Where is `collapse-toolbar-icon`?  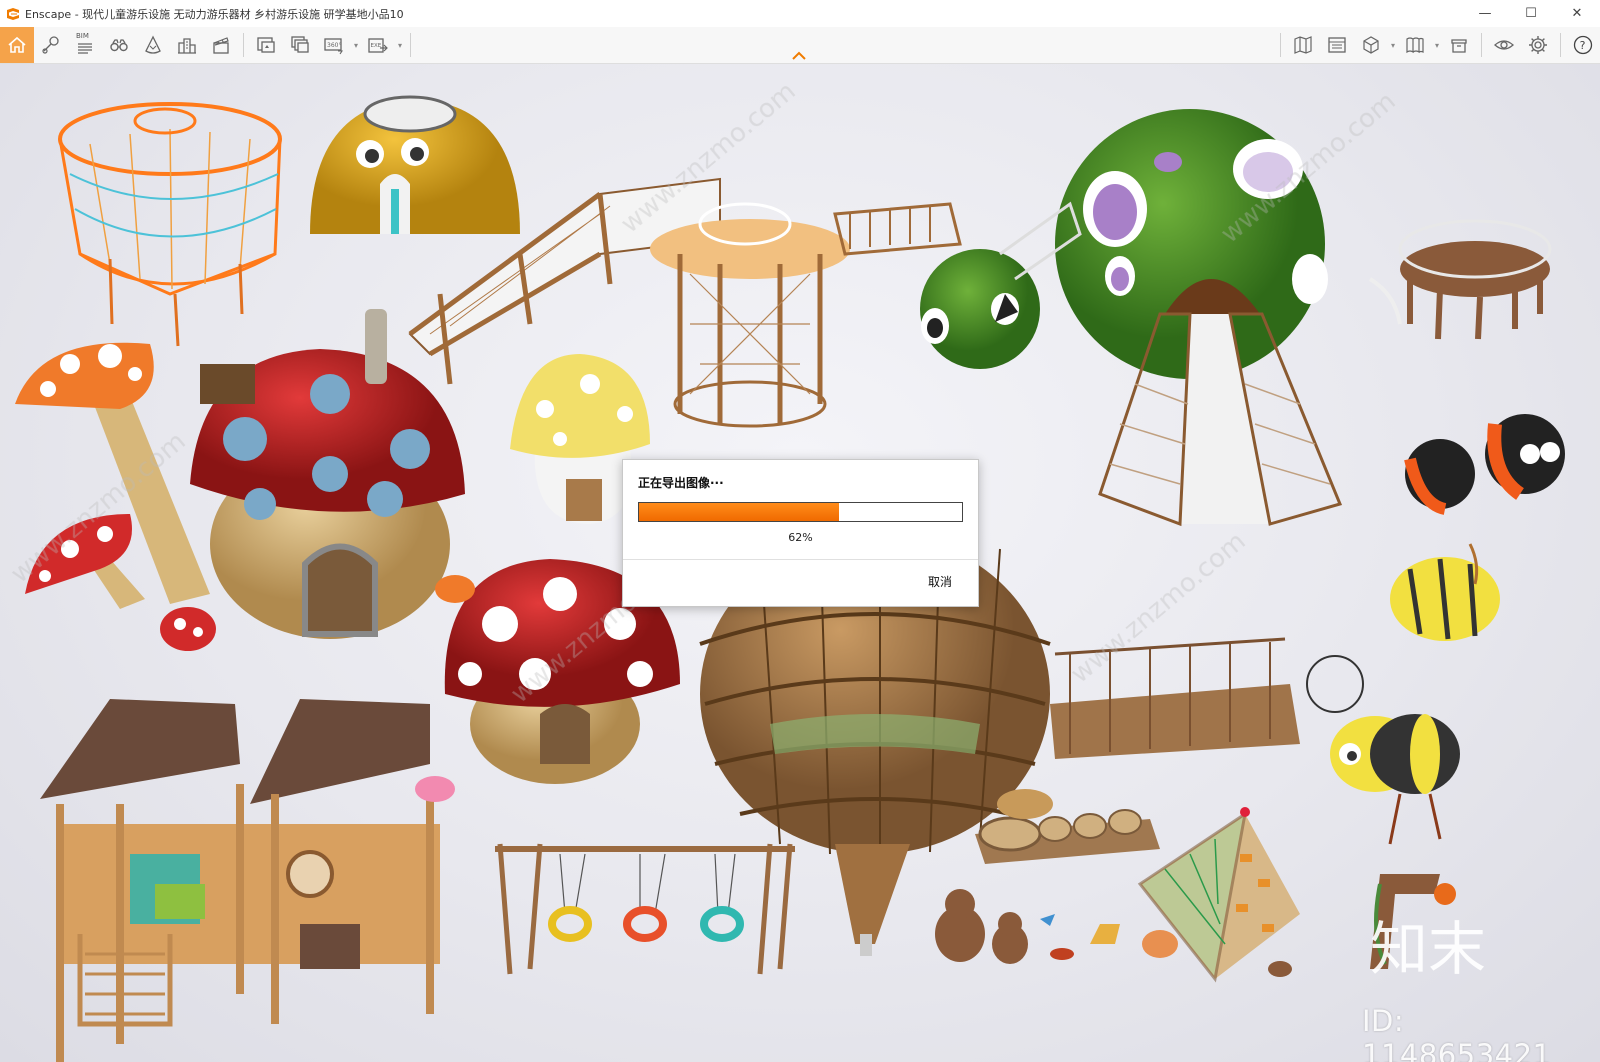
collapse-toolbar-icon is located at coordinates (799, 56).